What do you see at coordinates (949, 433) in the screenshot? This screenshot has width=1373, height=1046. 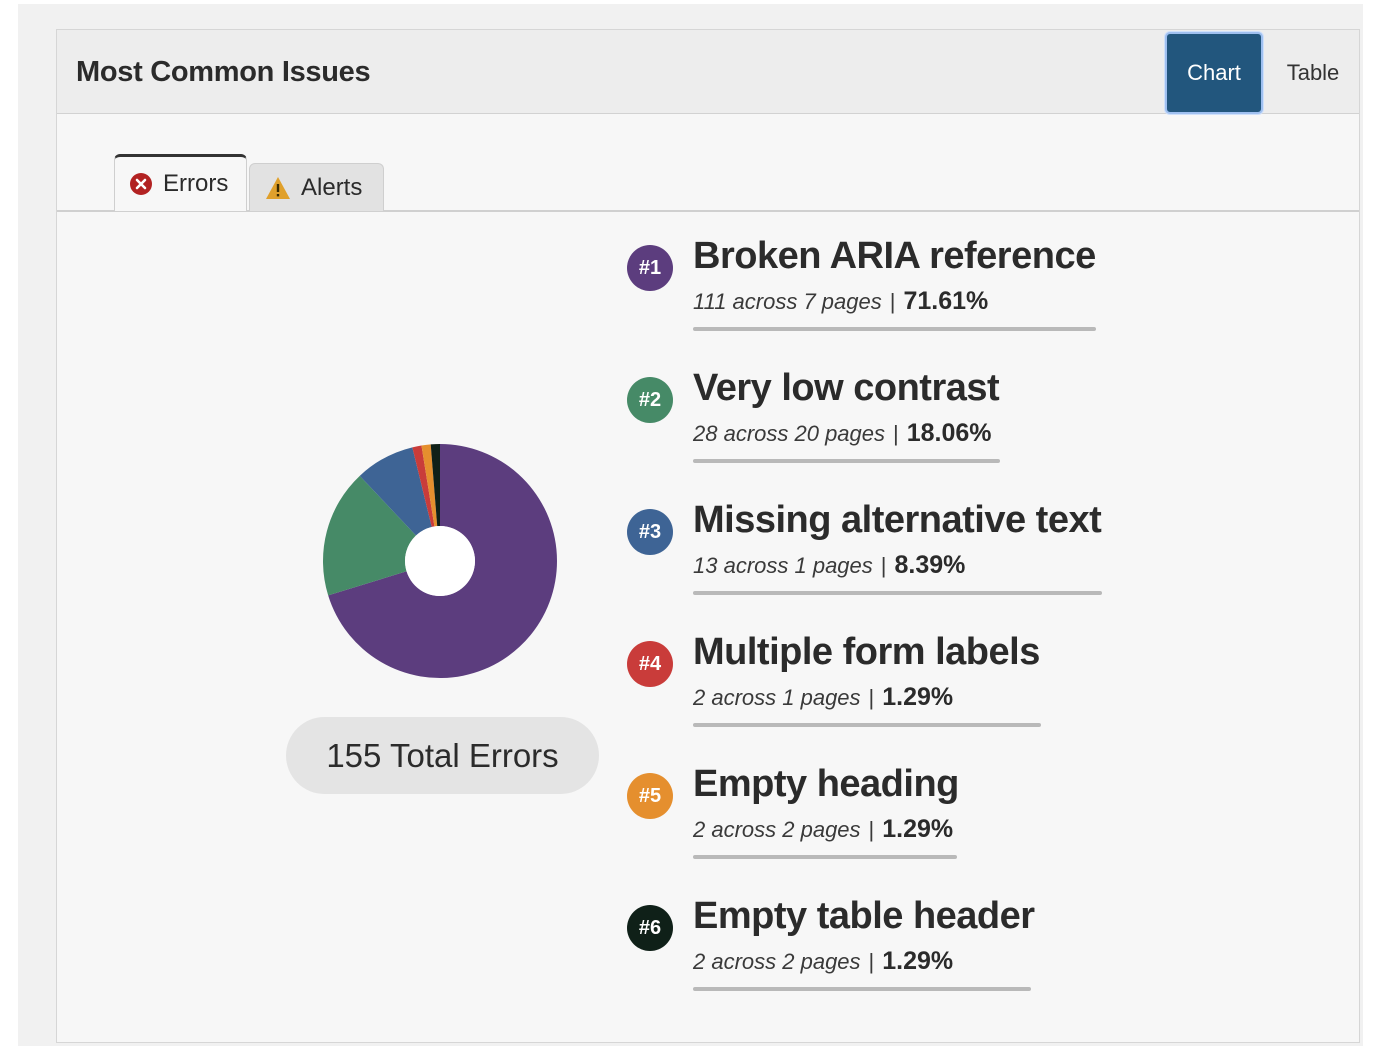 I see `issue-percent: 18.06%` at bounding box center [949, 433].